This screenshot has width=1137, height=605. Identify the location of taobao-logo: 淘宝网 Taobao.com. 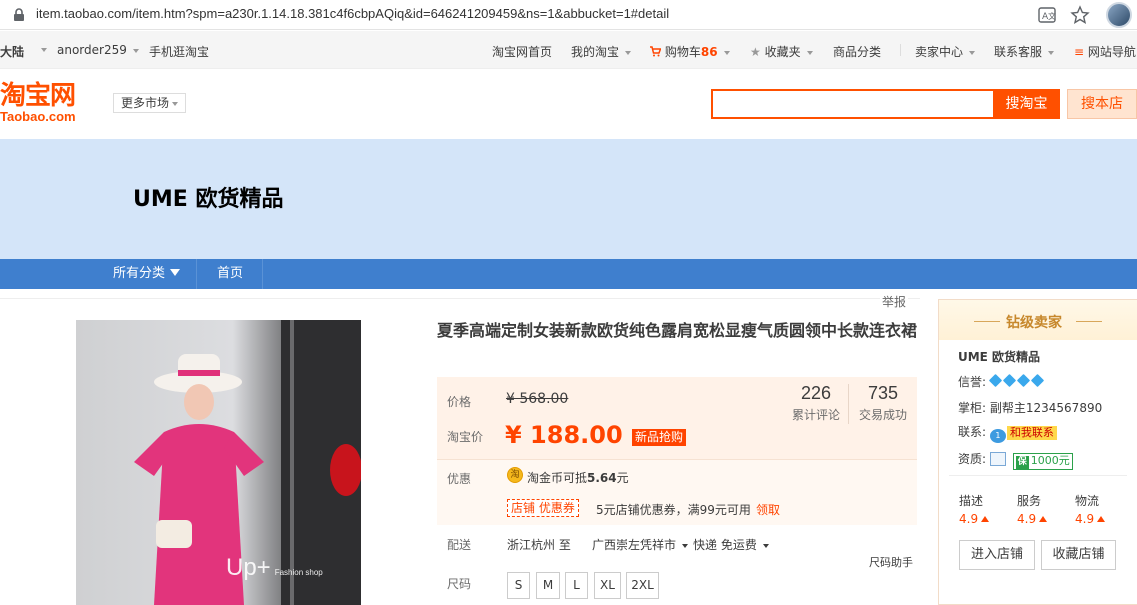
(48, 103).